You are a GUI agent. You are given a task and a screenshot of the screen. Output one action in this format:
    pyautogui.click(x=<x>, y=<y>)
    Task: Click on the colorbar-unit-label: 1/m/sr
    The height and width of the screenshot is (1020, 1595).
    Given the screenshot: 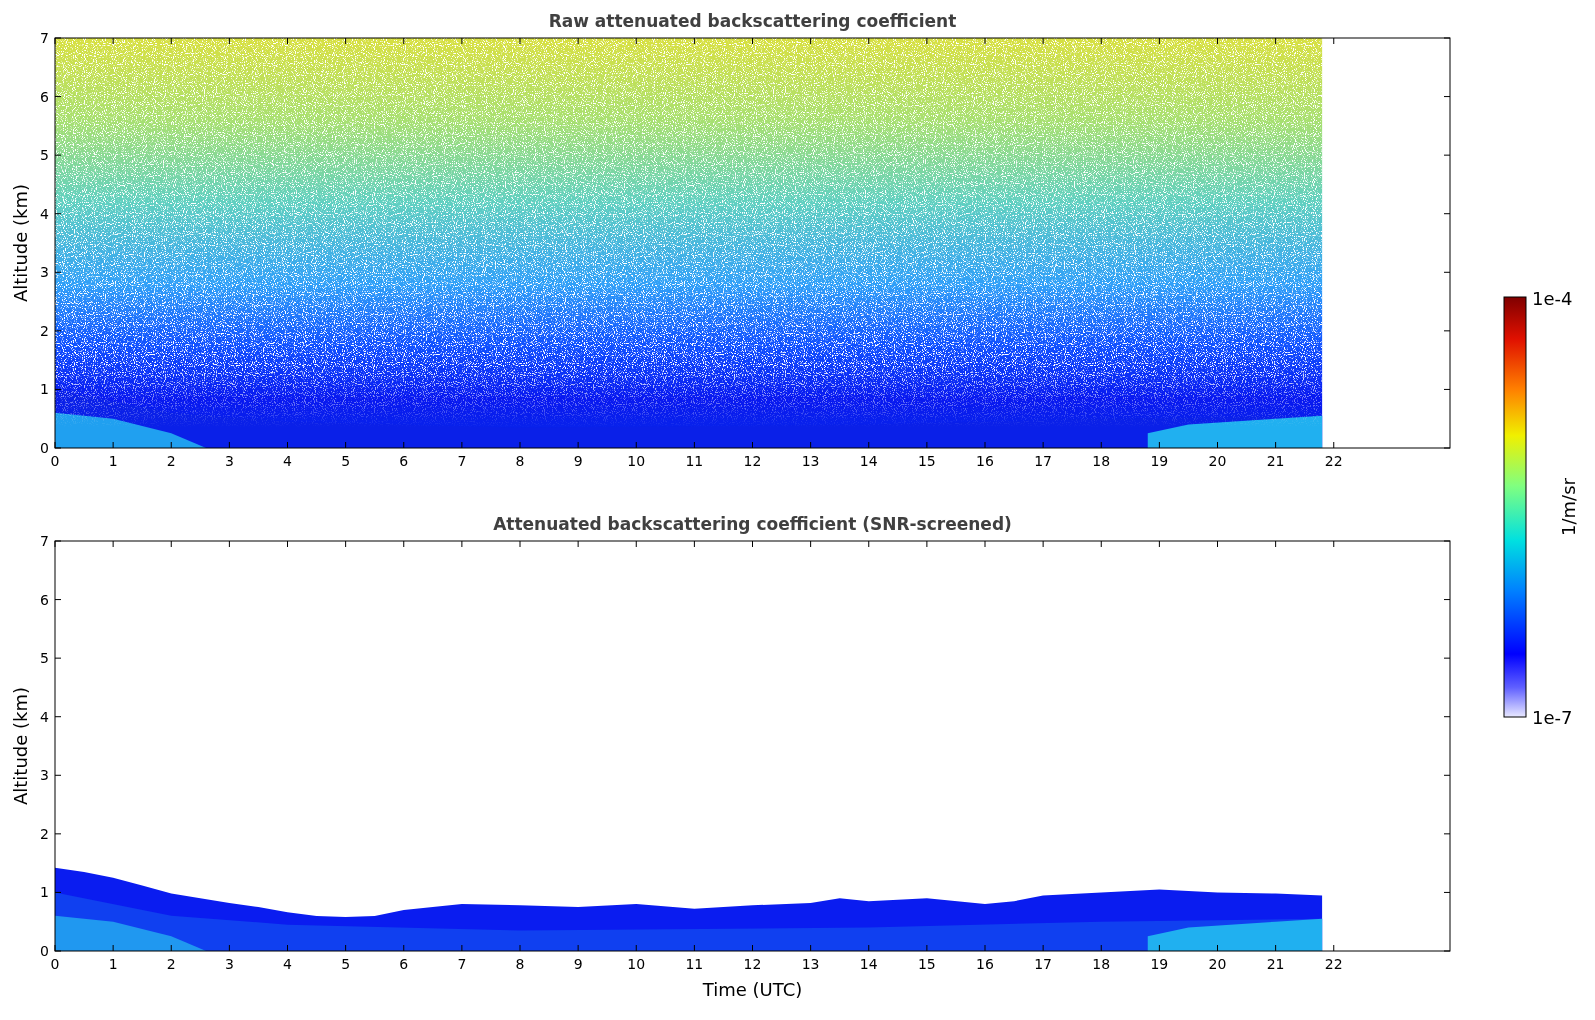 What is the action you would take?
    pyautogui.click(x=1568, y=507)
    